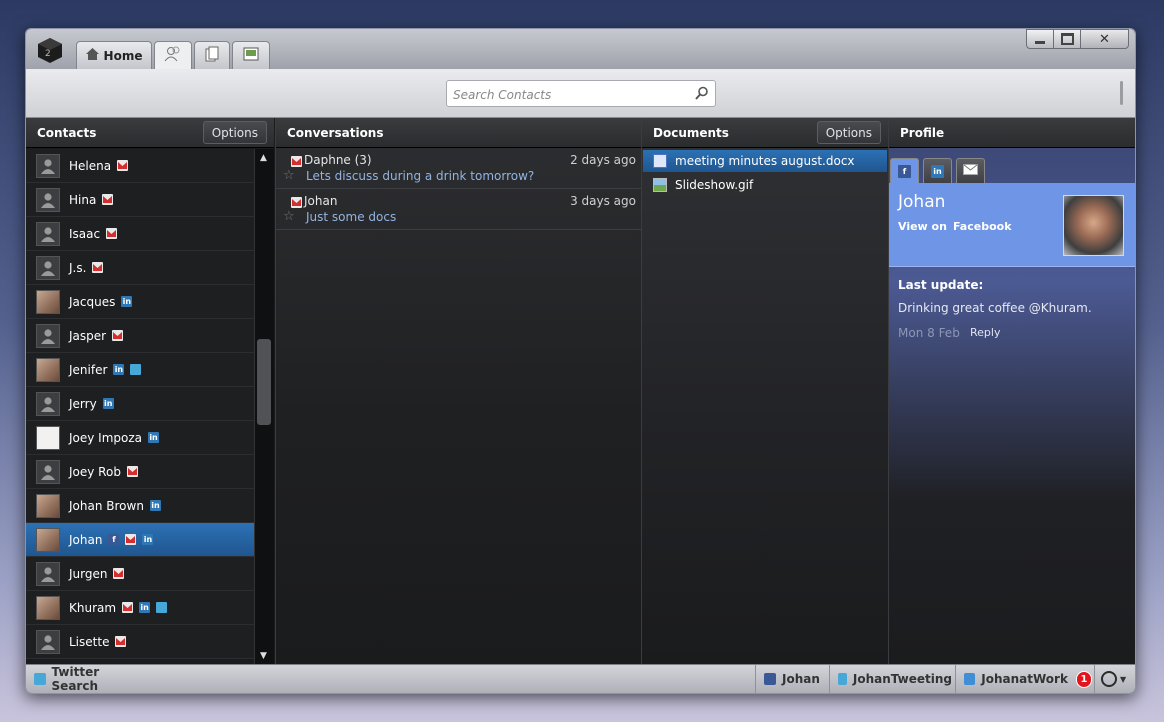 This screenshot has width=1164, height=722. What do you see at coordinates (691, 132) in the screenshot?
I see `documents-title: Documents` at bounding box center [691, 132].